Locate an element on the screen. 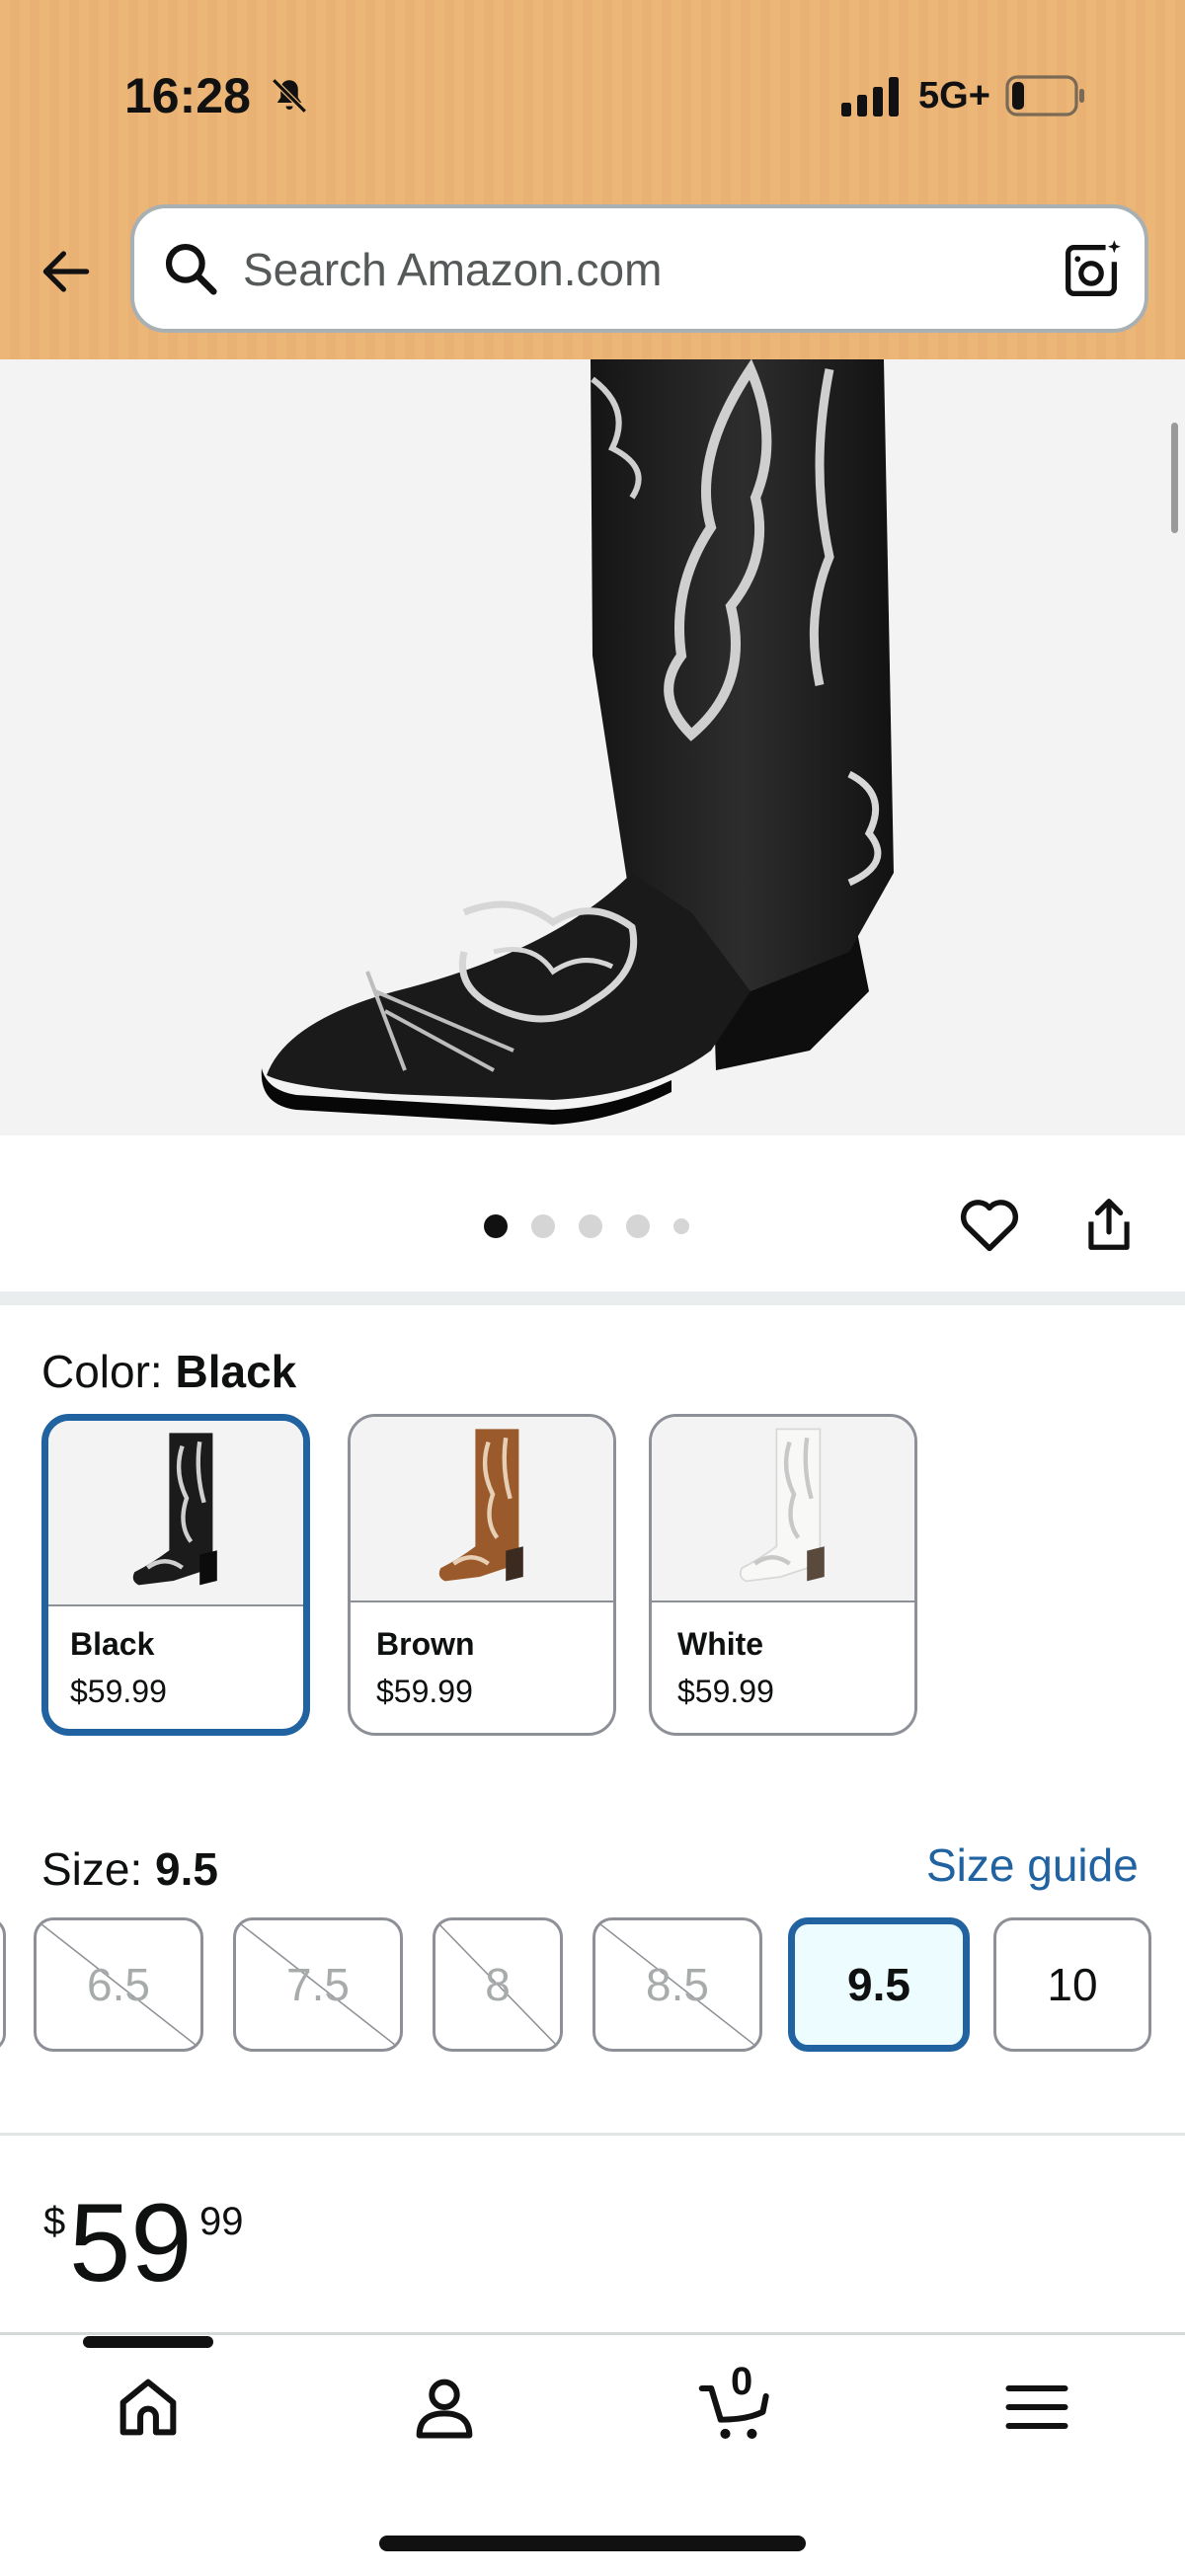 The width and height of the screenshot is (1185, 2576). price-fraction: 99 is located at coordinates (222, 2221).